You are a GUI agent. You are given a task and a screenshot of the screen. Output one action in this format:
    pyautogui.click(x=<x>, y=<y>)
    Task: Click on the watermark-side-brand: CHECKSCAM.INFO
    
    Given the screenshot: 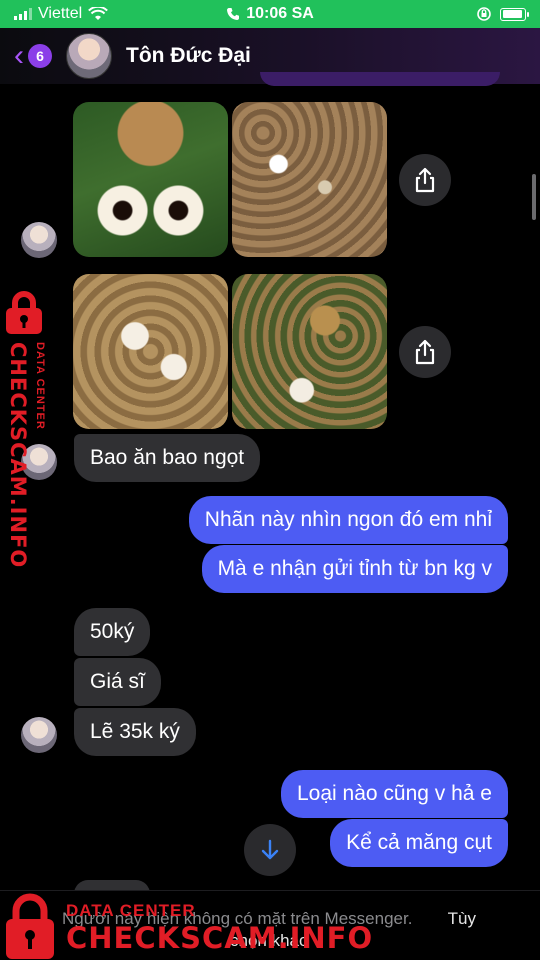 What is the action you would take?
    pyautogui.click(x=18, y=455)
    